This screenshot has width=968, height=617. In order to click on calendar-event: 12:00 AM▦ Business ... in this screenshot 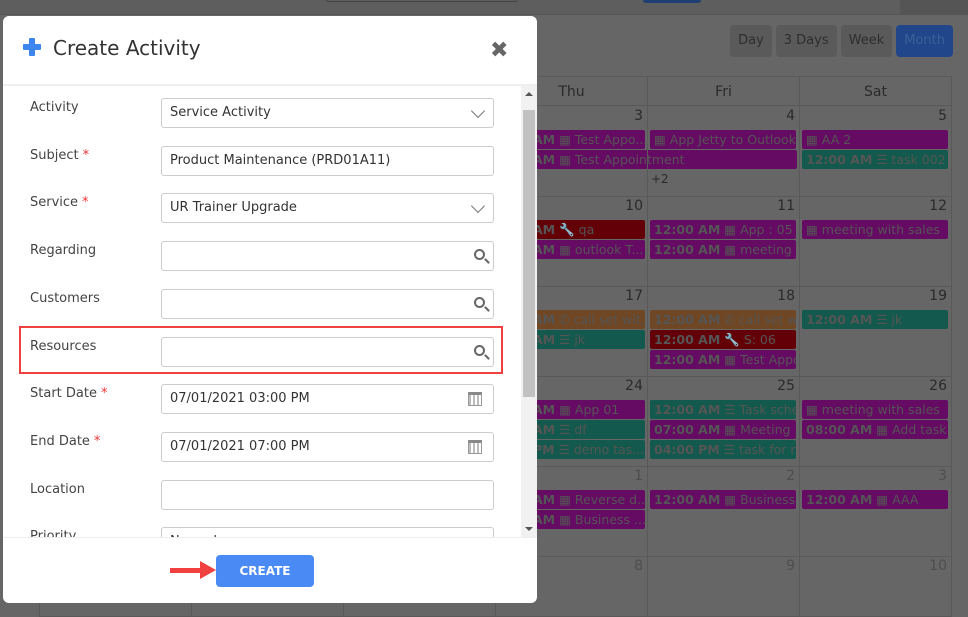, I will do `click(723, 499)`.